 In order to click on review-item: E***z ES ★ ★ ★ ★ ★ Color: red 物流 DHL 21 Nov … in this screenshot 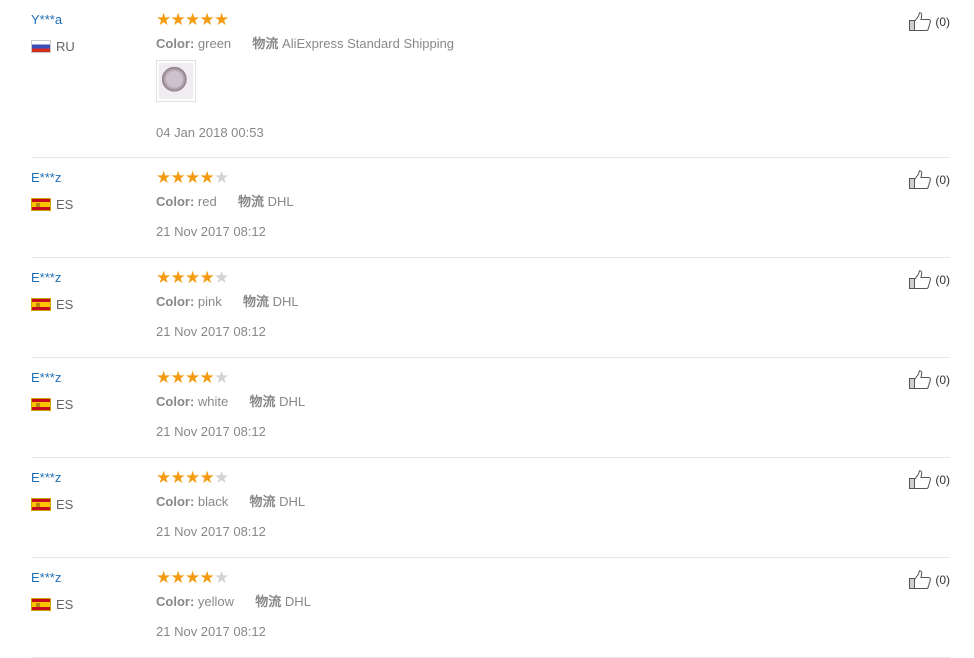, I will do `click(490, 208)`.